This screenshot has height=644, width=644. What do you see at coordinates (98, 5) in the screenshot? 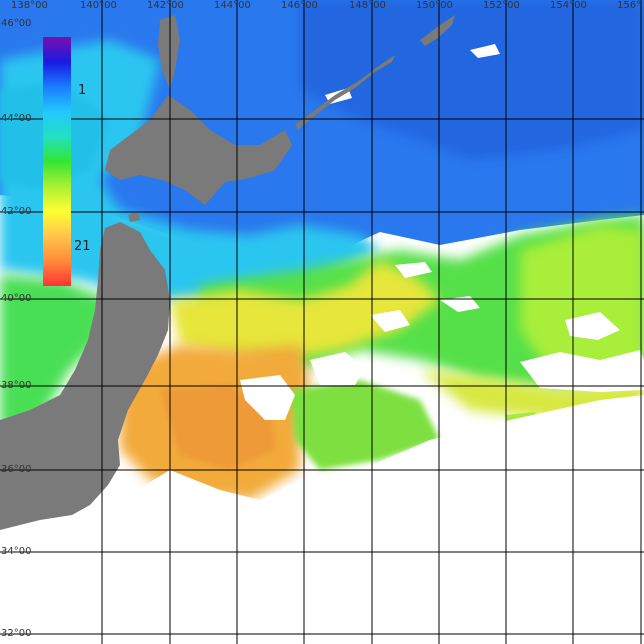
I see `lon-label-140: 140°00` at bounding box center [98, 5].